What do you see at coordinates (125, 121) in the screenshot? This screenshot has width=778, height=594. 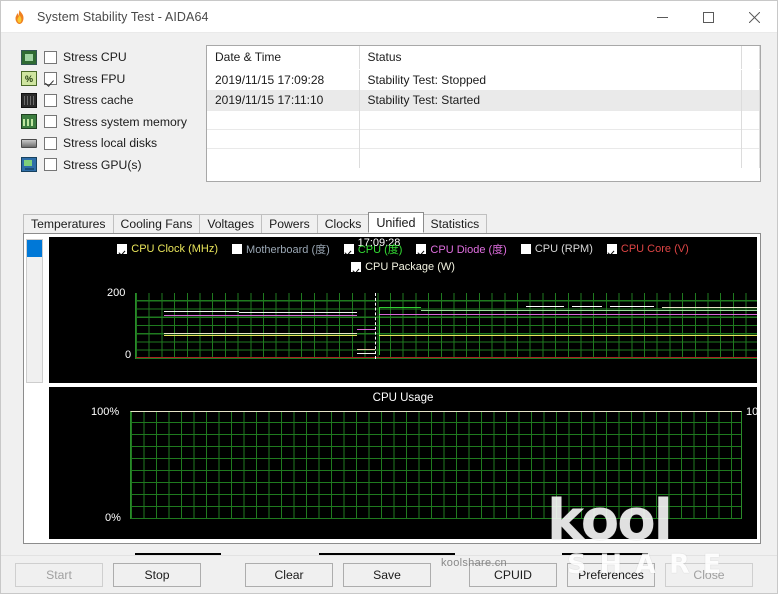 I see `stress-memory-label: Stress system memory` at bounding box center [125, 121].